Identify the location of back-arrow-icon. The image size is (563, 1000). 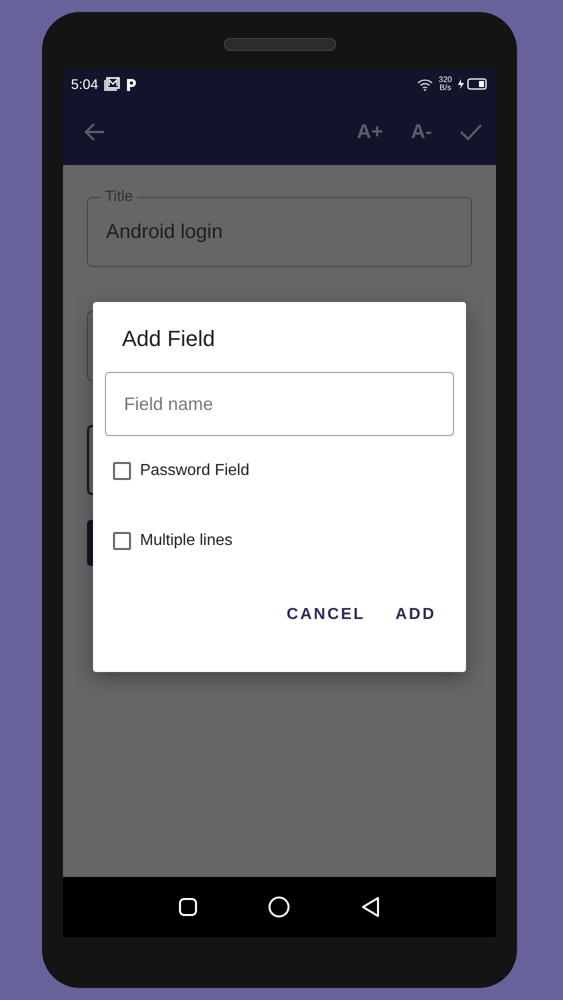
(94, 132).